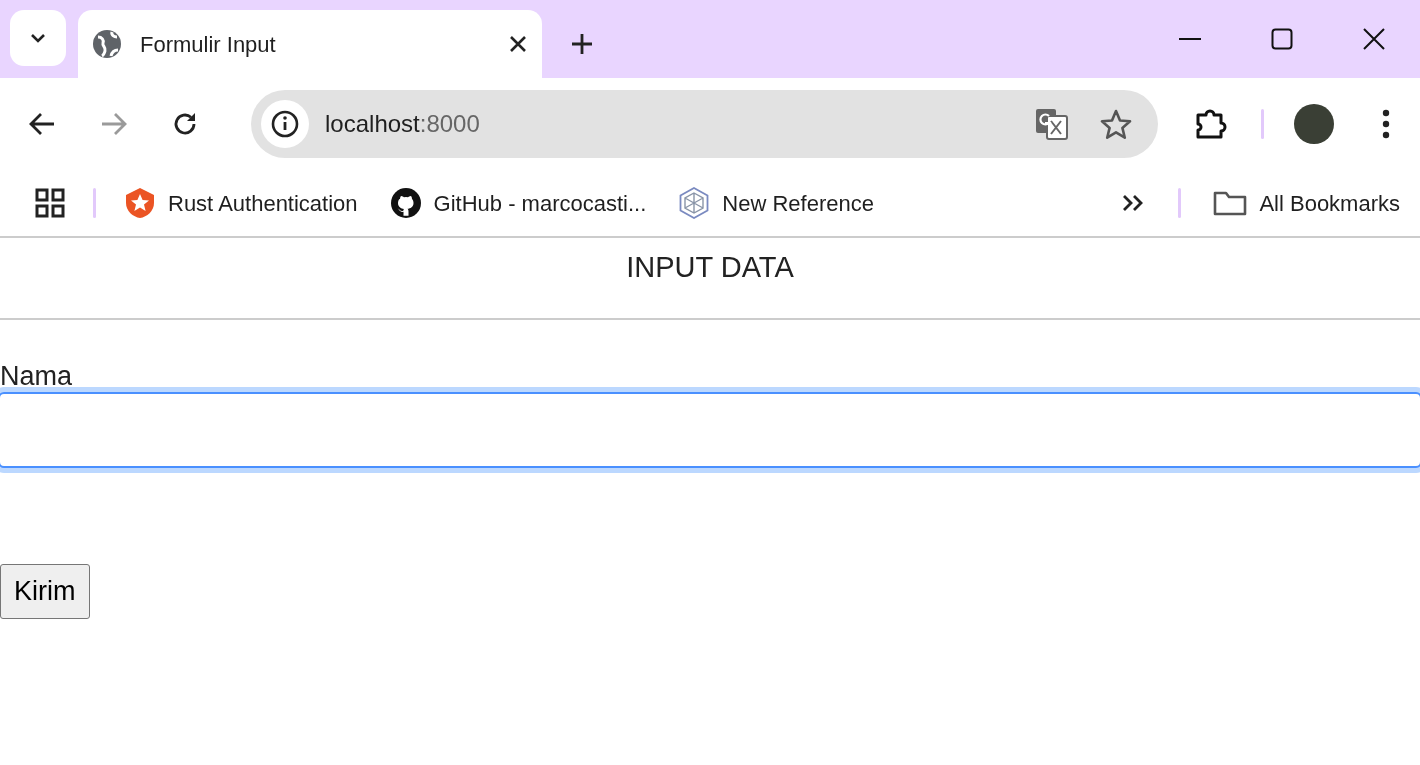 Image resolution: width=1420 pixels, height=765 pixels. What do you see at coordinates (372, 123) in the screenshot?
I see `url-host: localhost` at bounding box center [372, 123].